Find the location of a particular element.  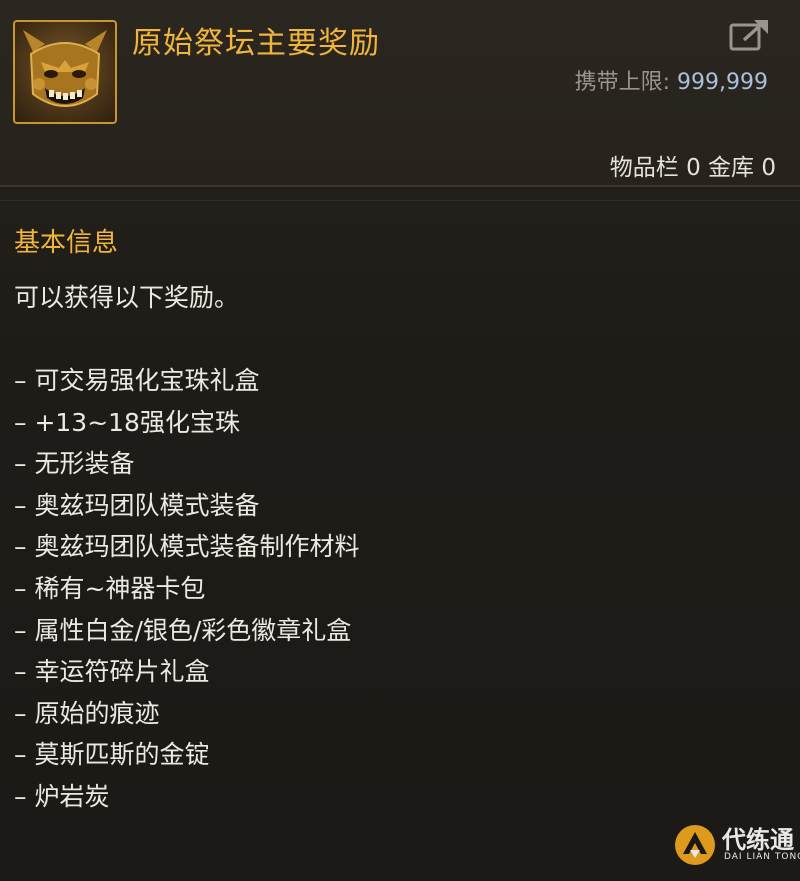

reward-item: – 莫斯匹斯的金锭 is located at coordinates (112, 755).